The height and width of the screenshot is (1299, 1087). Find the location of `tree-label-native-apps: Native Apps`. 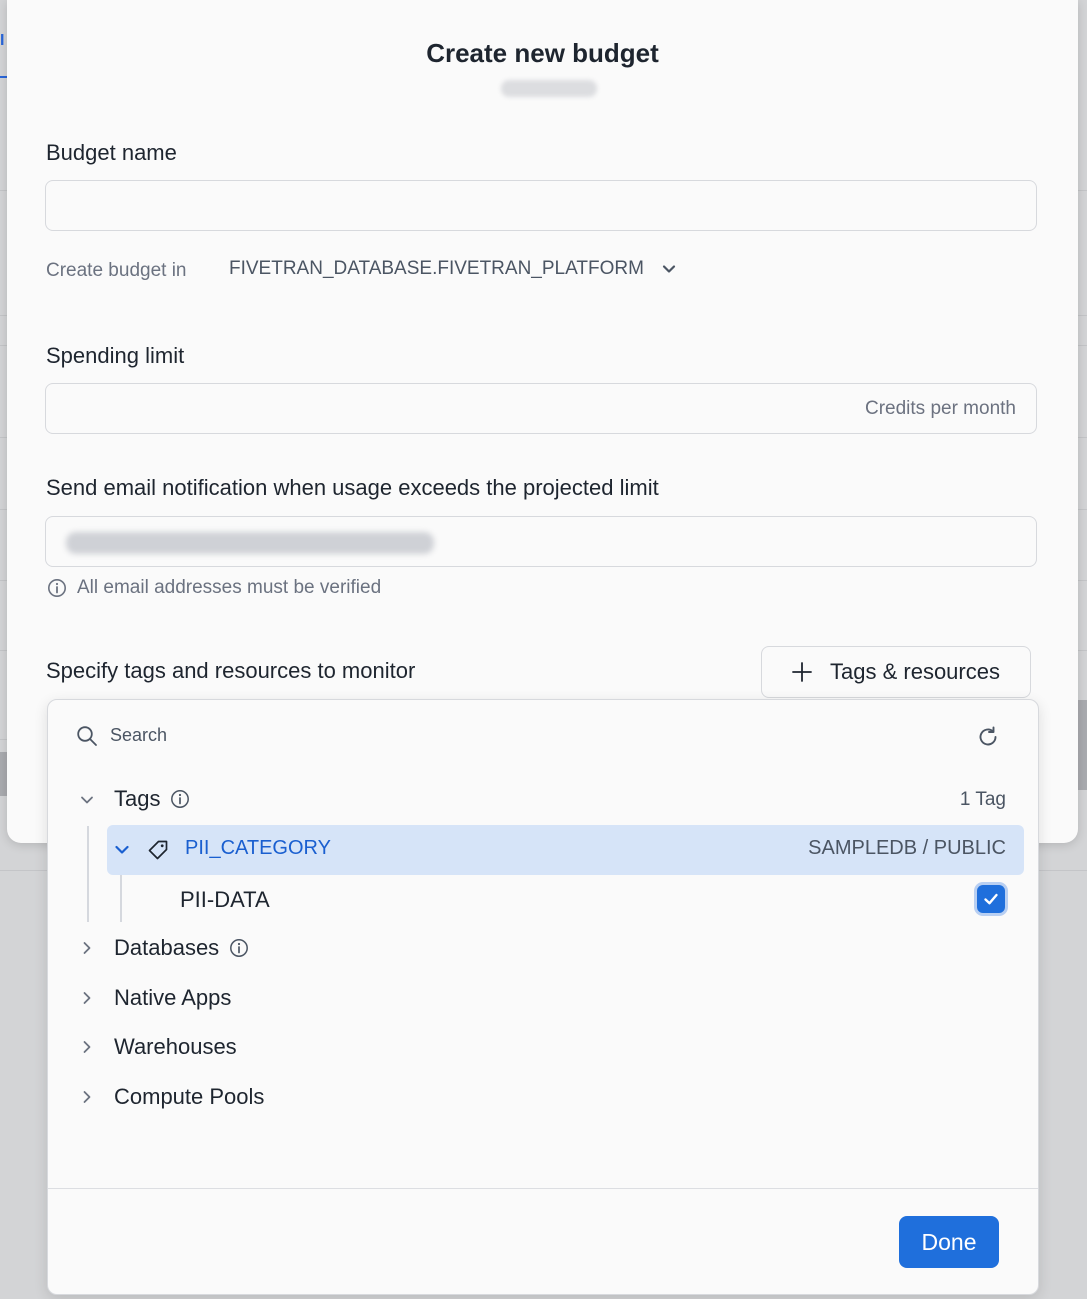

tree-label-native-apps: Native Apps is located at coordinates (173, 997).